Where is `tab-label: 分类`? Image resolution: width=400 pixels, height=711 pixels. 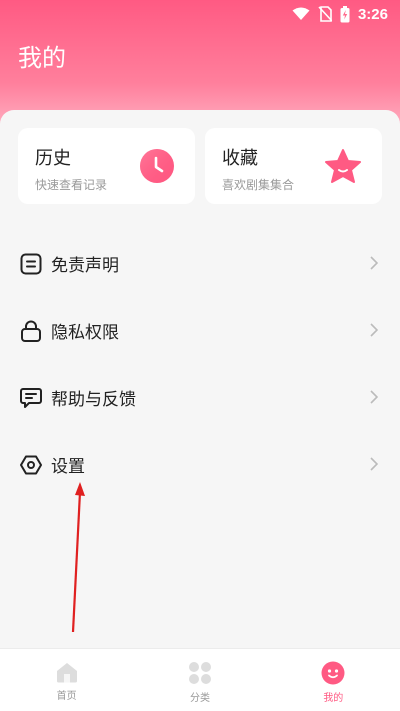 tab-label: 分类 is located at coordinates (199, 698).